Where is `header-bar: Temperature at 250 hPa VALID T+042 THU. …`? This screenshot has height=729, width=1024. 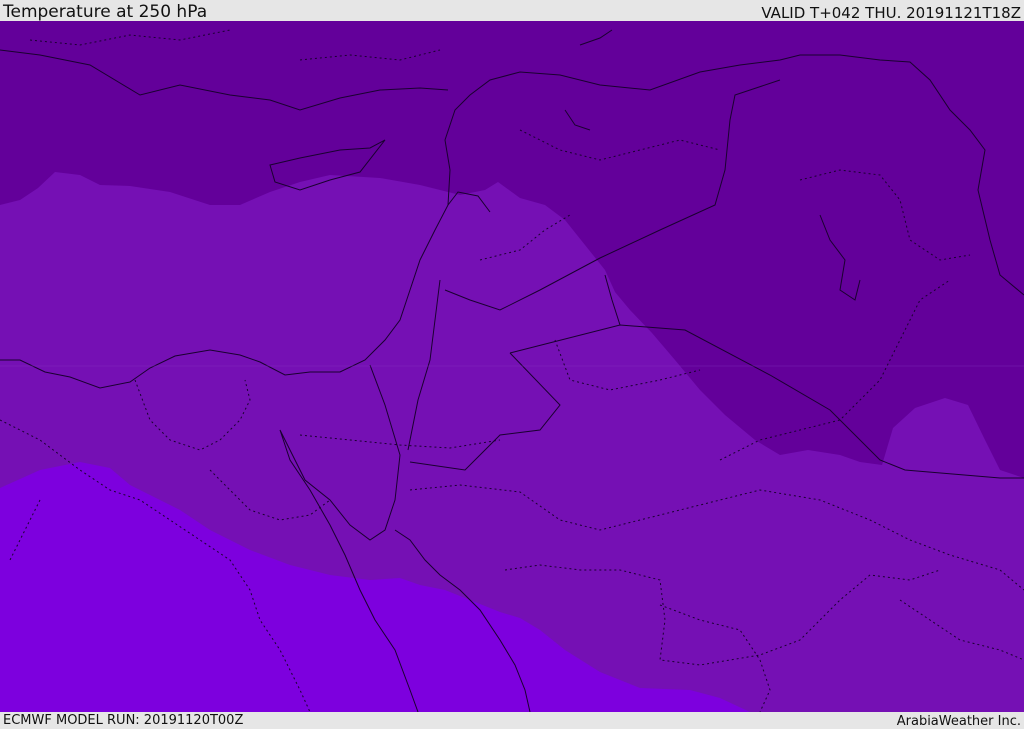 header-bar: Temperature at 250 hPa VALID T+042 THU. … is located at coordinates (512, 10).